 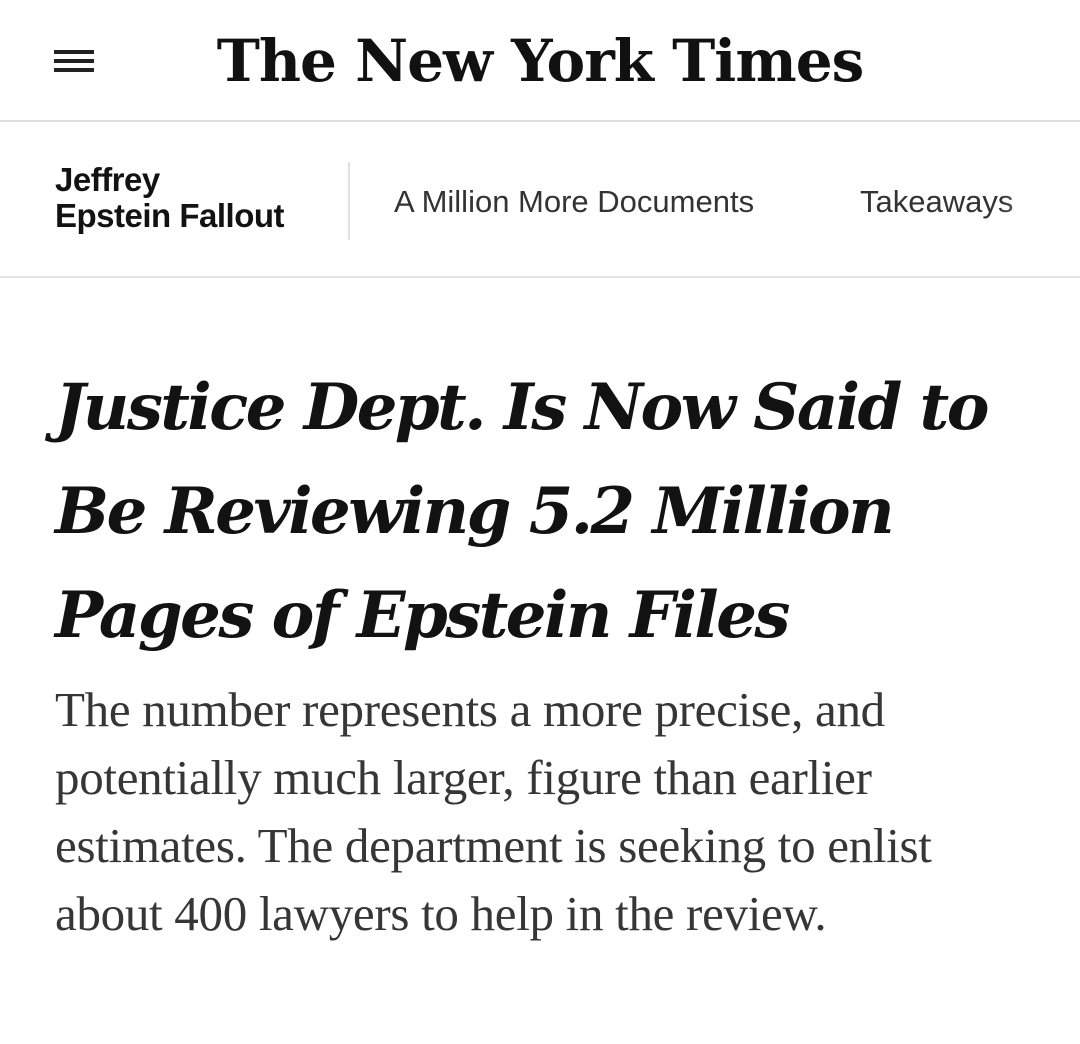 I want to click on section-title-line-2: Epstein Fallout, so click(x=170, y=215).